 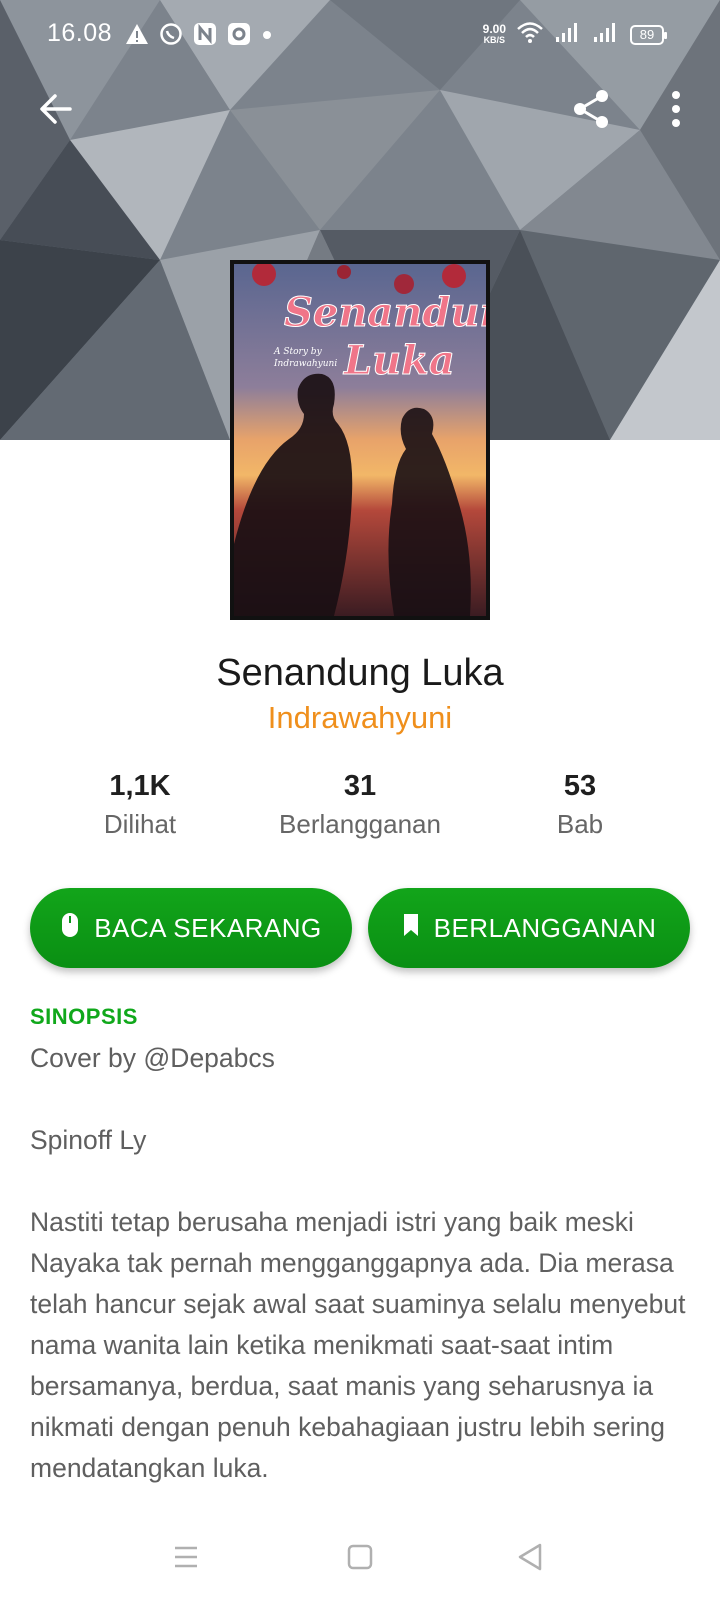 What do you see at coordinates (545, 927) in the screenshot?
I see `subscribe-label: BERLANGGANAN` at bounding box center [545, 927].